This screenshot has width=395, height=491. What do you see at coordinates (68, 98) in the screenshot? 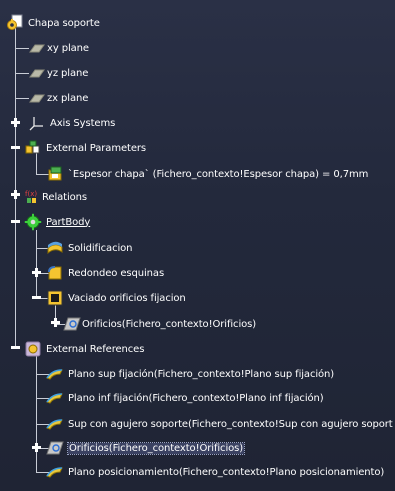
I see `tree-node-label: zx plane` at bounding box center [68, 98].